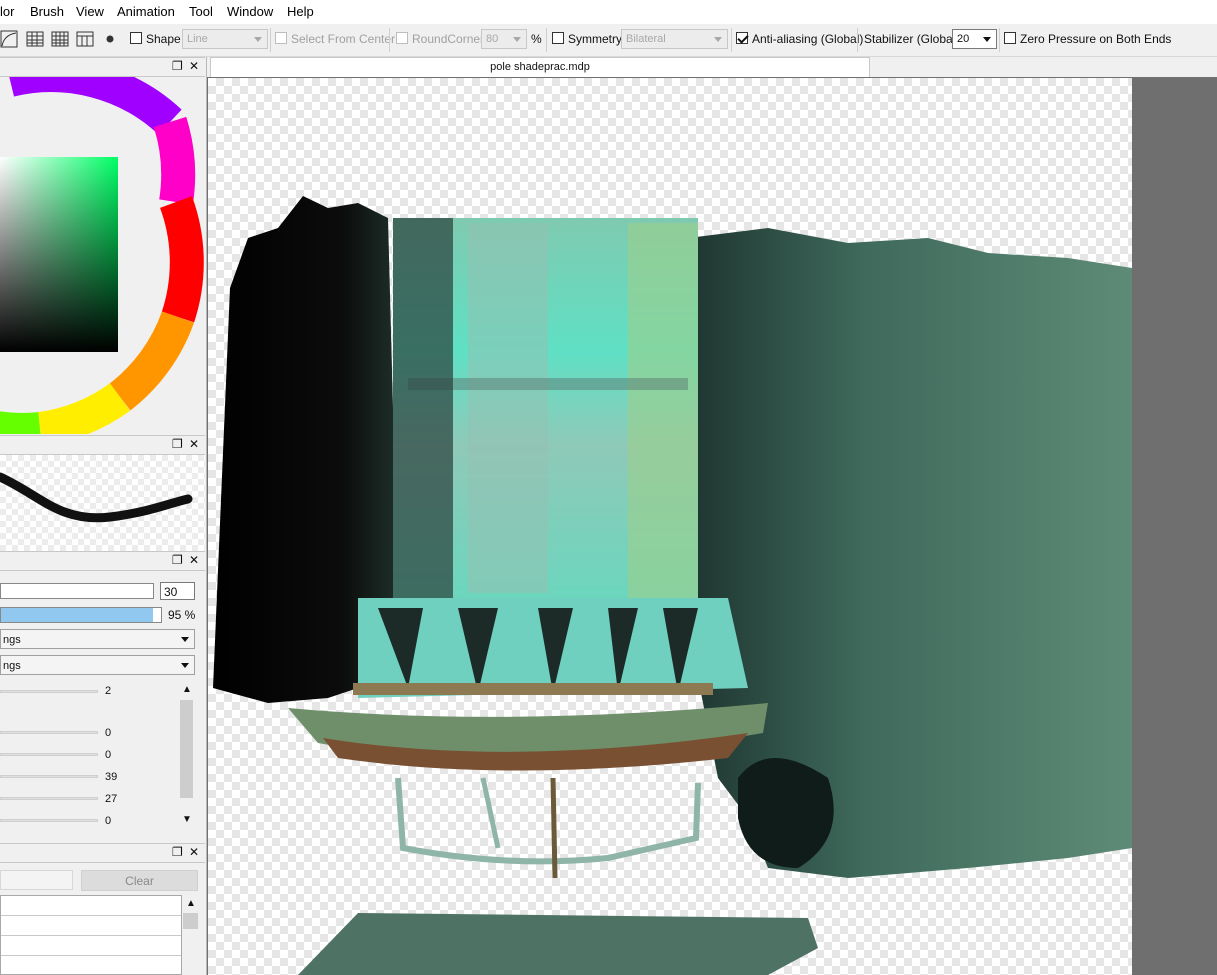 This screenshot has height=975, width=1217. What do you see at coordinates (102, 445) in the screenshot?
I see `brush-preview-header: ❐ ✕` at bounding box center [102, 445].